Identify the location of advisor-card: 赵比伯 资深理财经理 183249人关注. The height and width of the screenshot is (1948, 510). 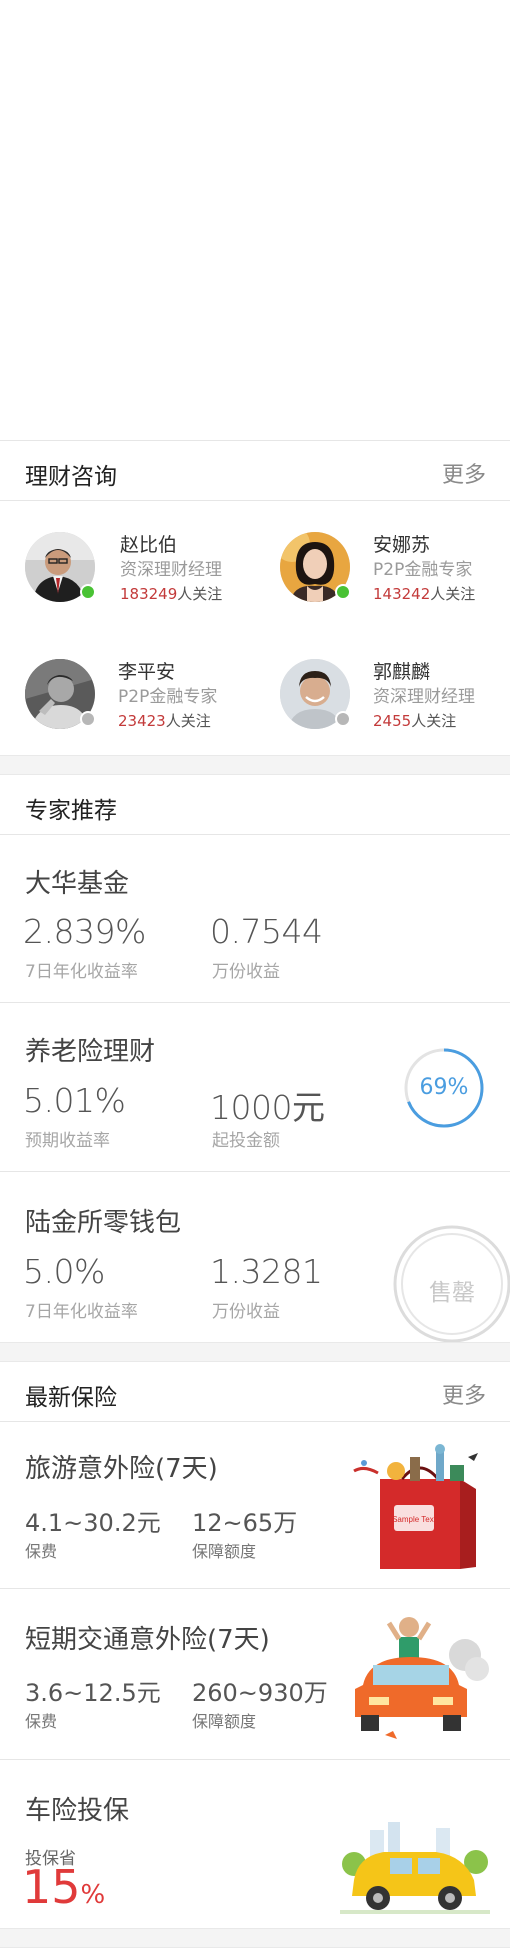
(140, 570).